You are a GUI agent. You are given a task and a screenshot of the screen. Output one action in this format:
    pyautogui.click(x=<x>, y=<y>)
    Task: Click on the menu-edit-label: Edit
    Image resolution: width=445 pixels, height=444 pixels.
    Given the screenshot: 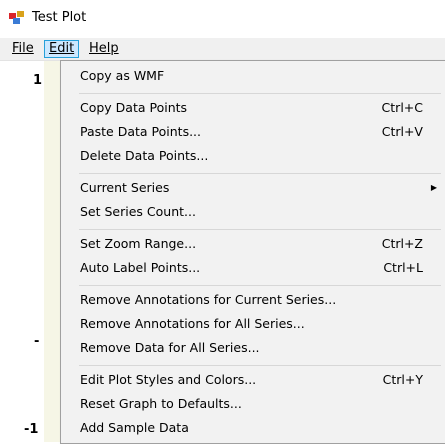 What is the action you would take?
    pyautogui.click(x=62, y=48)
    